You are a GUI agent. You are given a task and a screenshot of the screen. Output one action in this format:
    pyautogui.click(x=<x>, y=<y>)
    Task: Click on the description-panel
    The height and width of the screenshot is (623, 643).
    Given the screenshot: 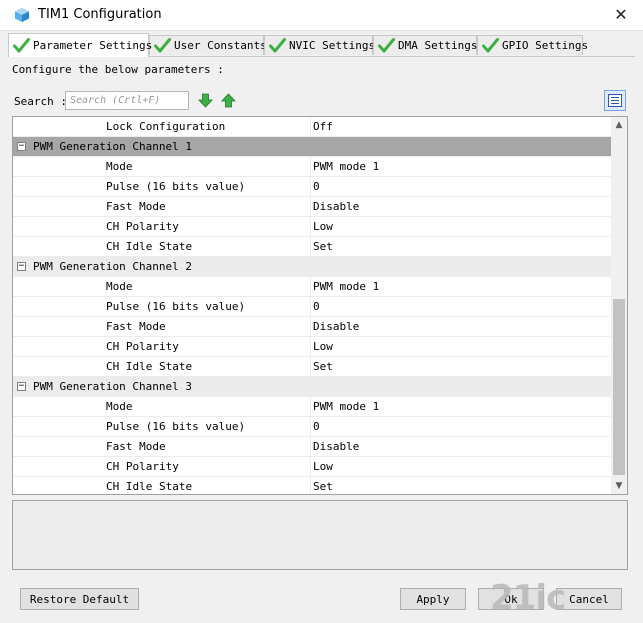 What is the action you would take?
    pyautogui.click(x=320, y=535)
    